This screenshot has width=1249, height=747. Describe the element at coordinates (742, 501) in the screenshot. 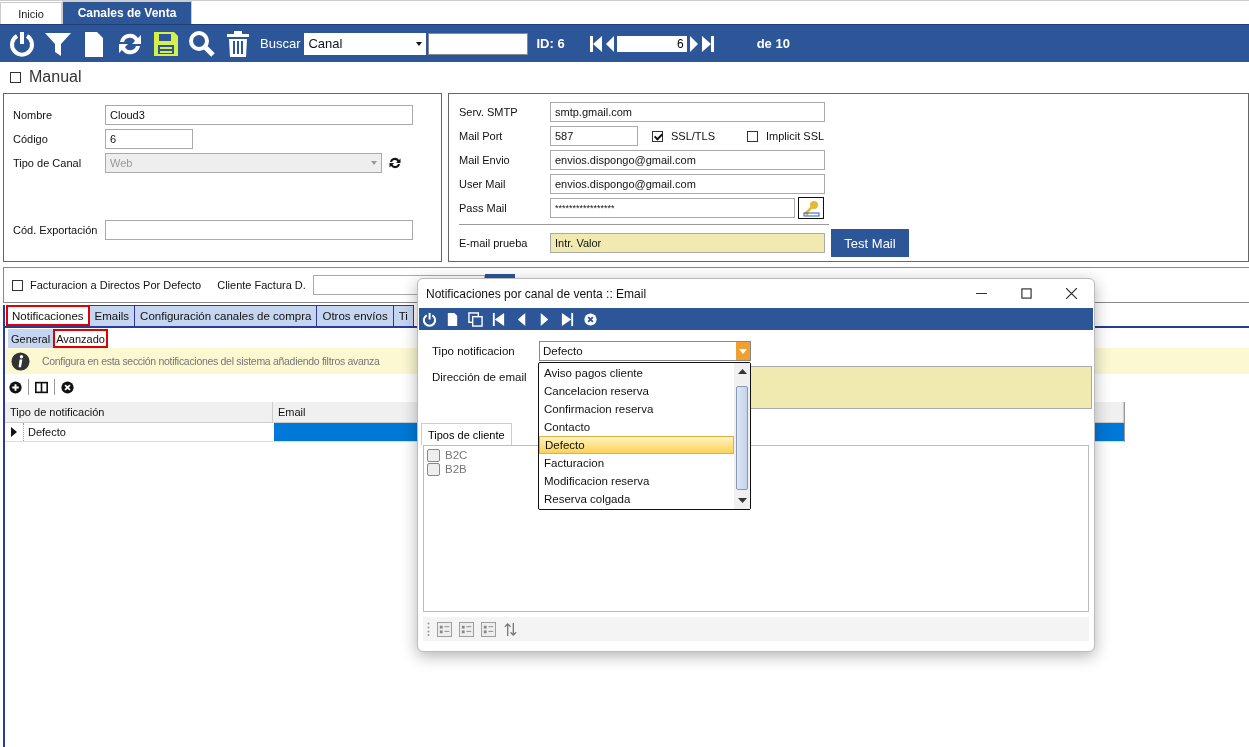

I see `scroll-down-icon` at that location.